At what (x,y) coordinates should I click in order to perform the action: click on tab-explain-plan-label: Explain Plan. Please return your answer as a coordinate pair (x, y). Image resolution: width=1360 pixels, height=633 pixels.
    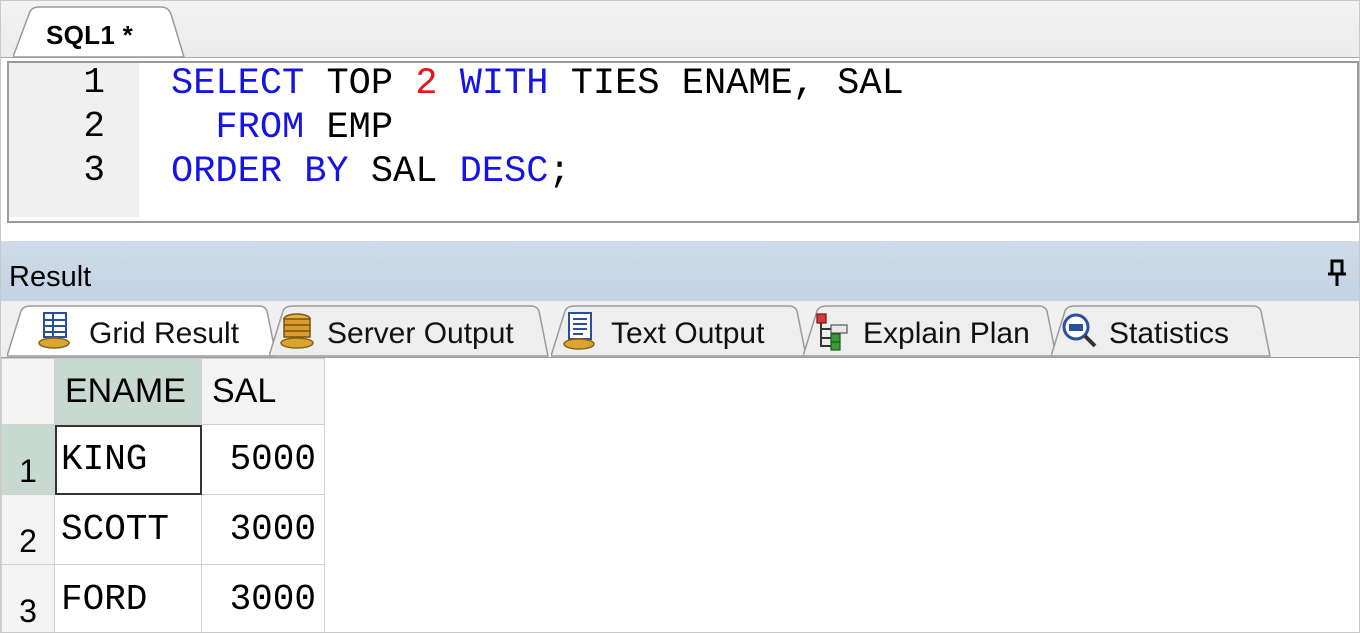
    Looking at the image, I should click on (946, 333).